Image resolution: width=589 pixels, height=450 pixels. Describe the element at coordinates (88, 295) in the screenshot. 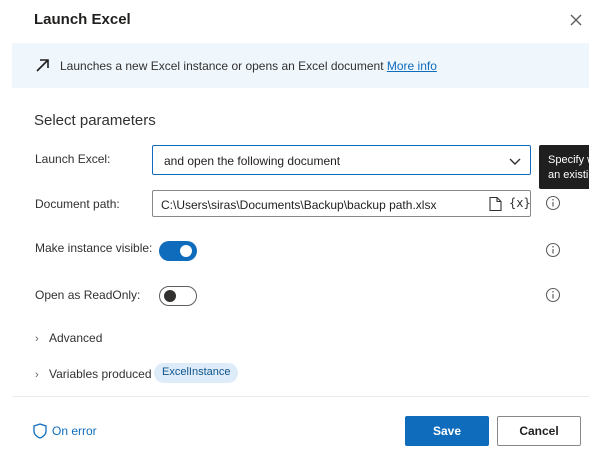

I see `read-only-label: Open as ReadOnly:` at that location.